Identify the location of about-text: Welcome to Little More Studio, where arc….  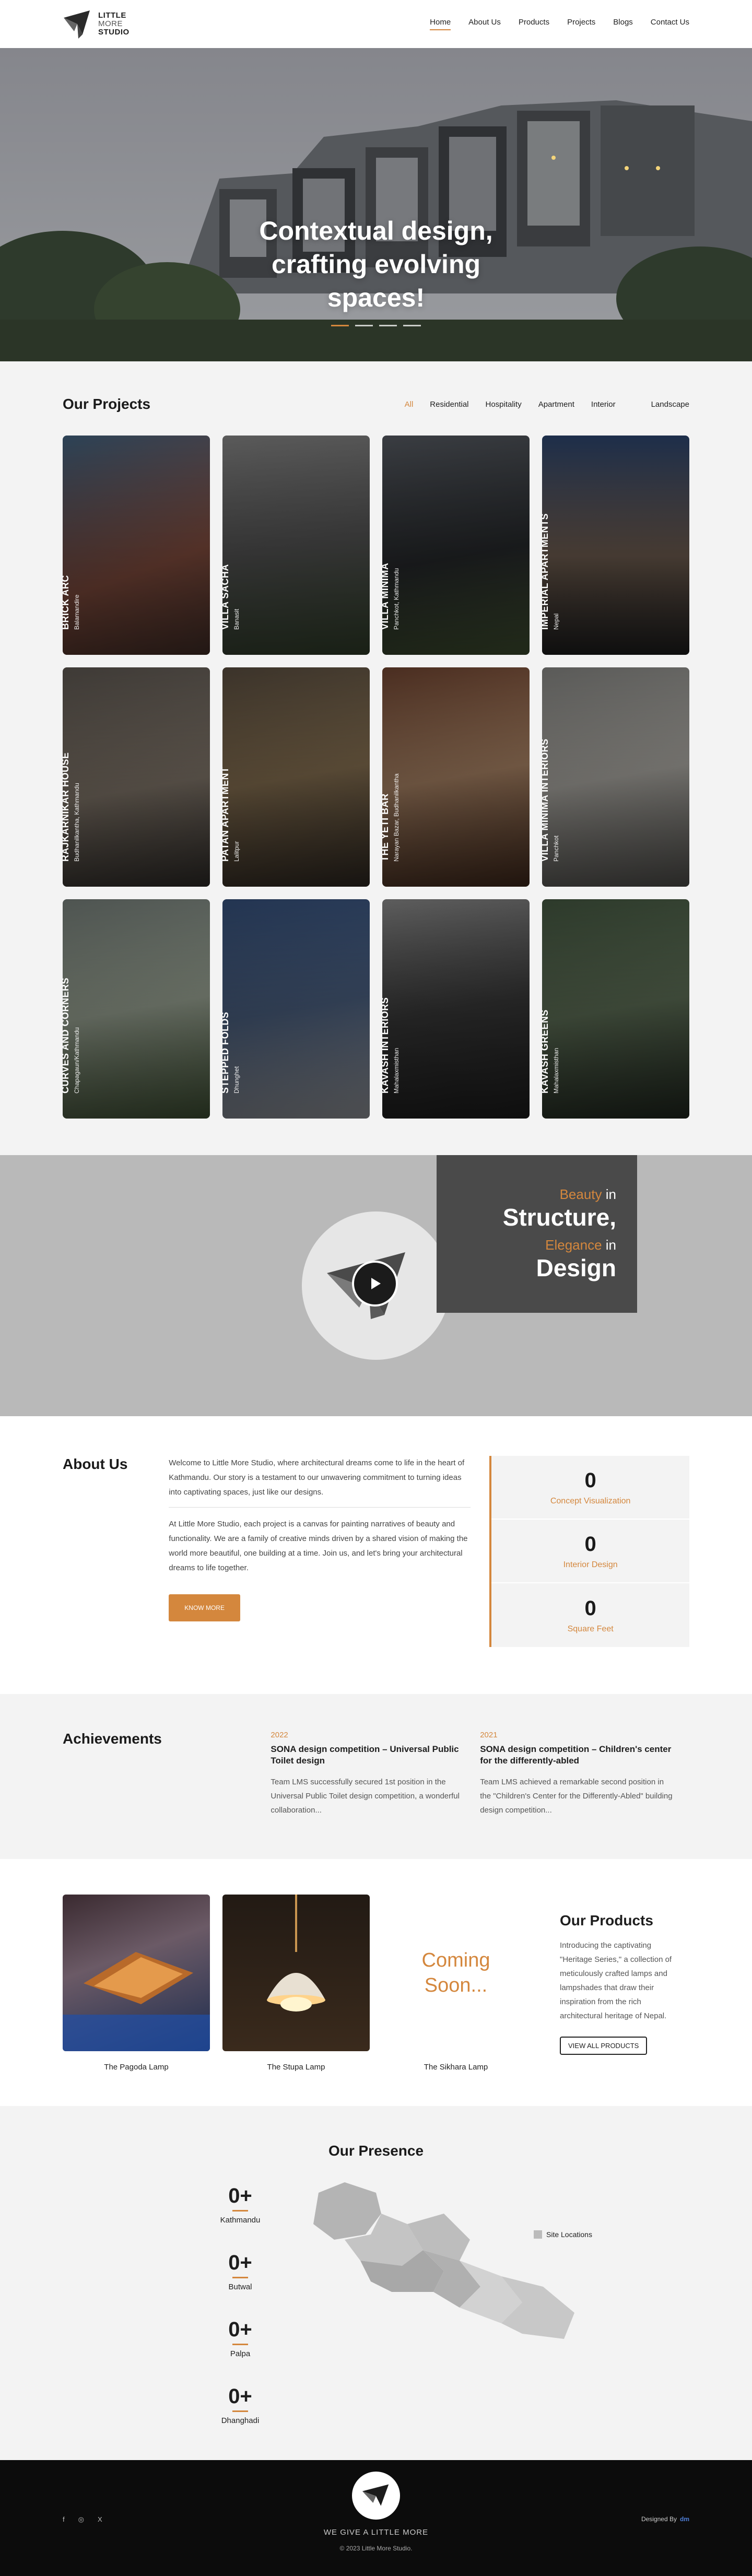
(320, 1551).